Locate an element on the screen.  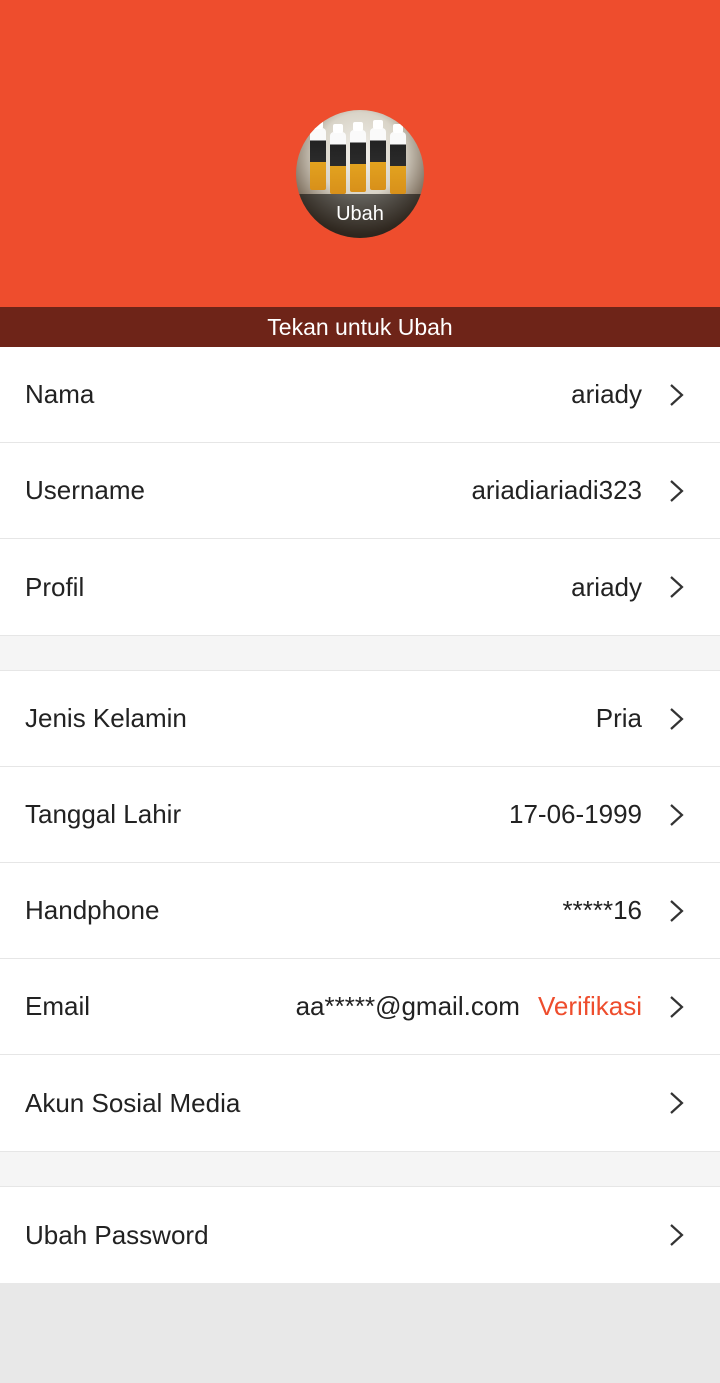
row-email: Email aa*****@gmail.com Verifikasi is located at coordinates (360, 1007).